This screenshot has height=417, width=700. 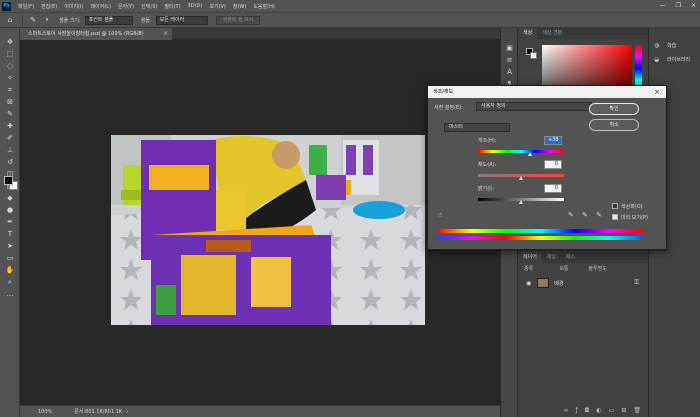 I want to click on tab-swatches: 색상 견본, so click(x=552, y=33).